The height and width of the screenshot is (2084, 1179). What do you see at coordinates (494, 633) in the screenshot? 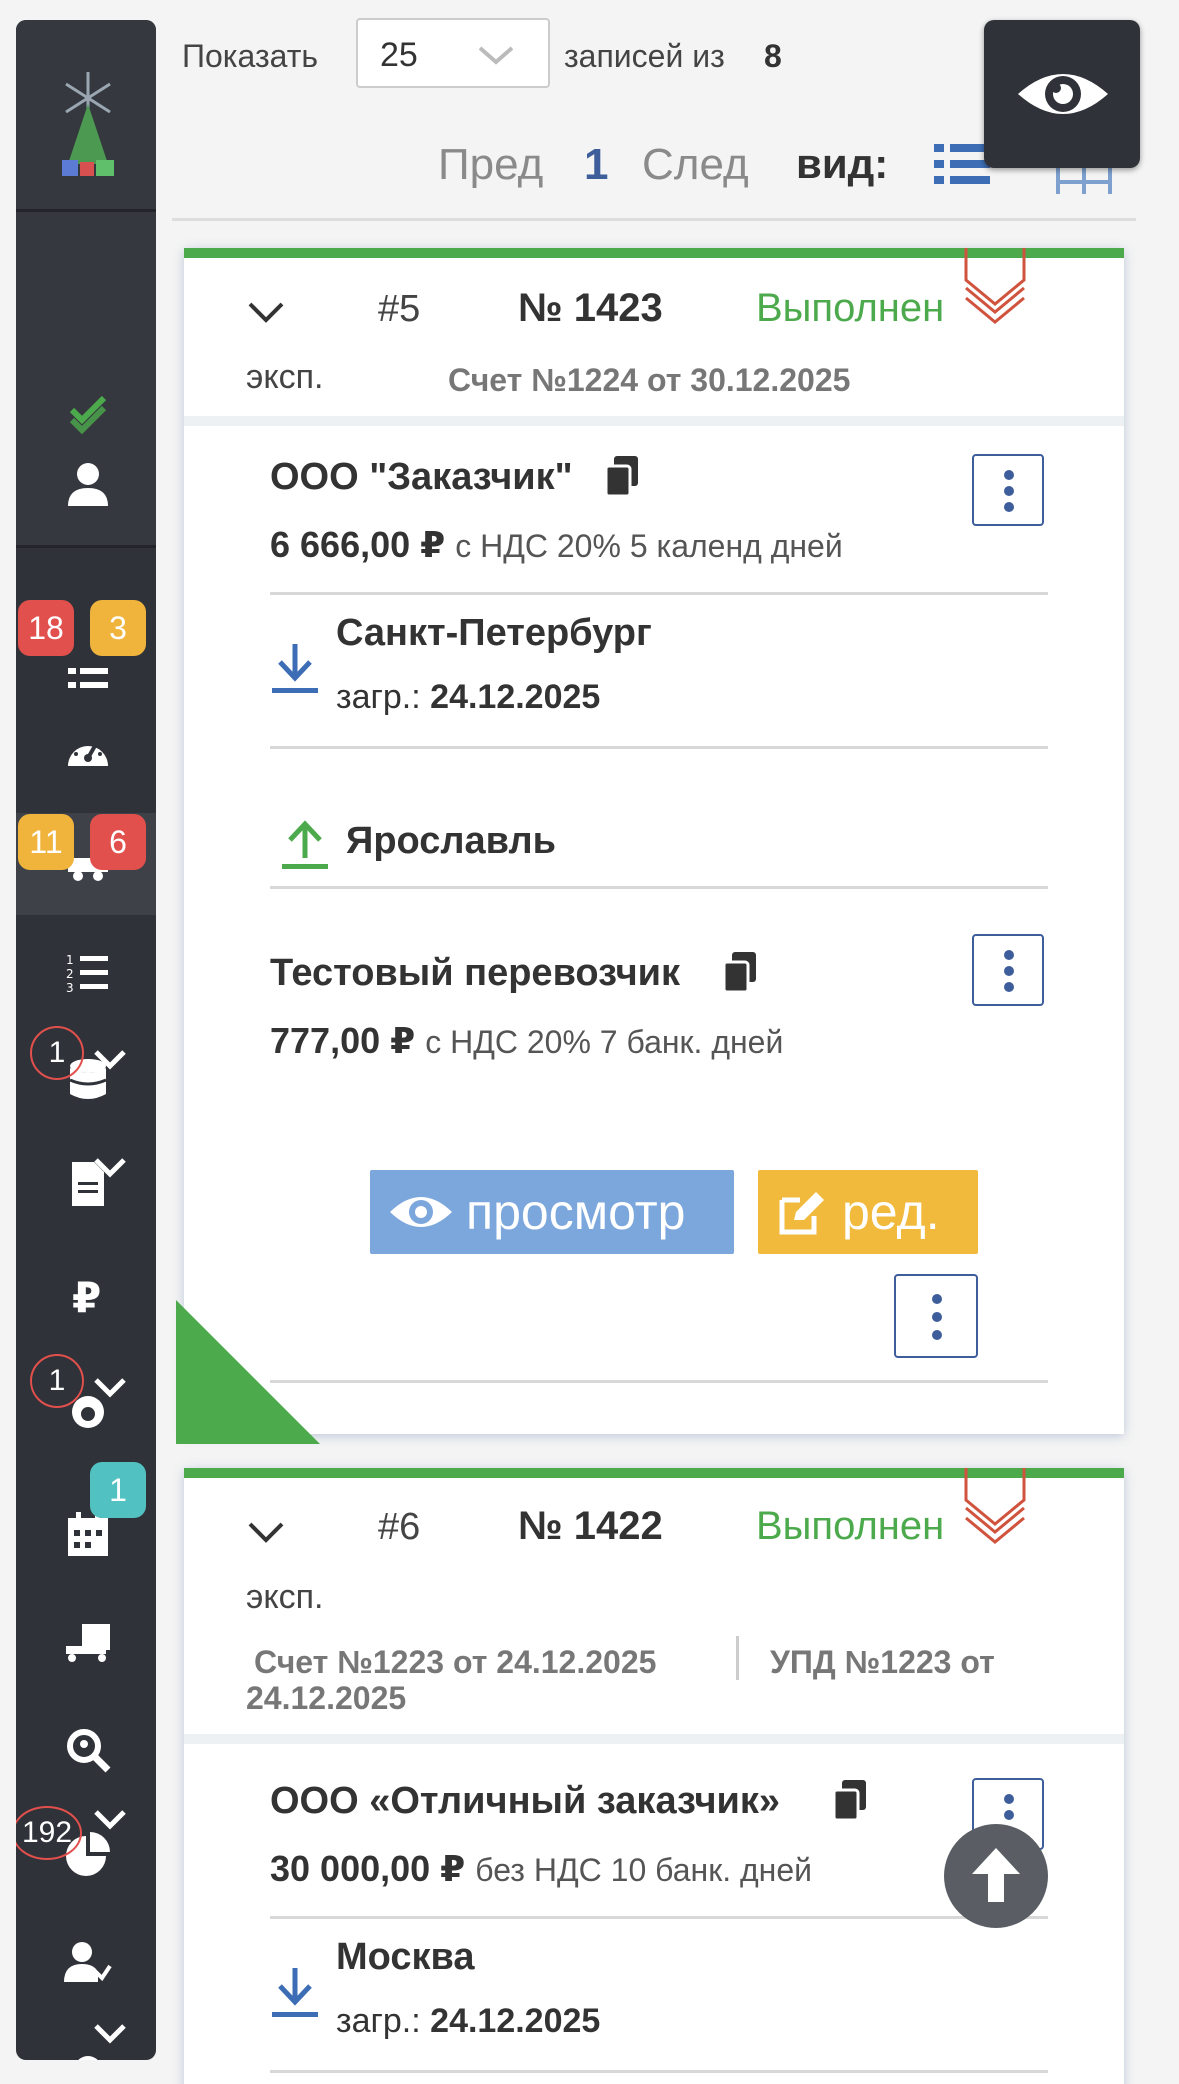
I see `loading-city: Санкт-Петербург` at bounding box center [494, 633].